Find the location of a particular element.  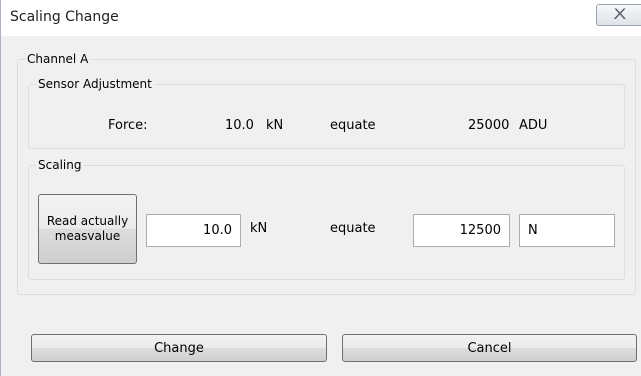

force-label: Force: is located at coordinates (128, 125).